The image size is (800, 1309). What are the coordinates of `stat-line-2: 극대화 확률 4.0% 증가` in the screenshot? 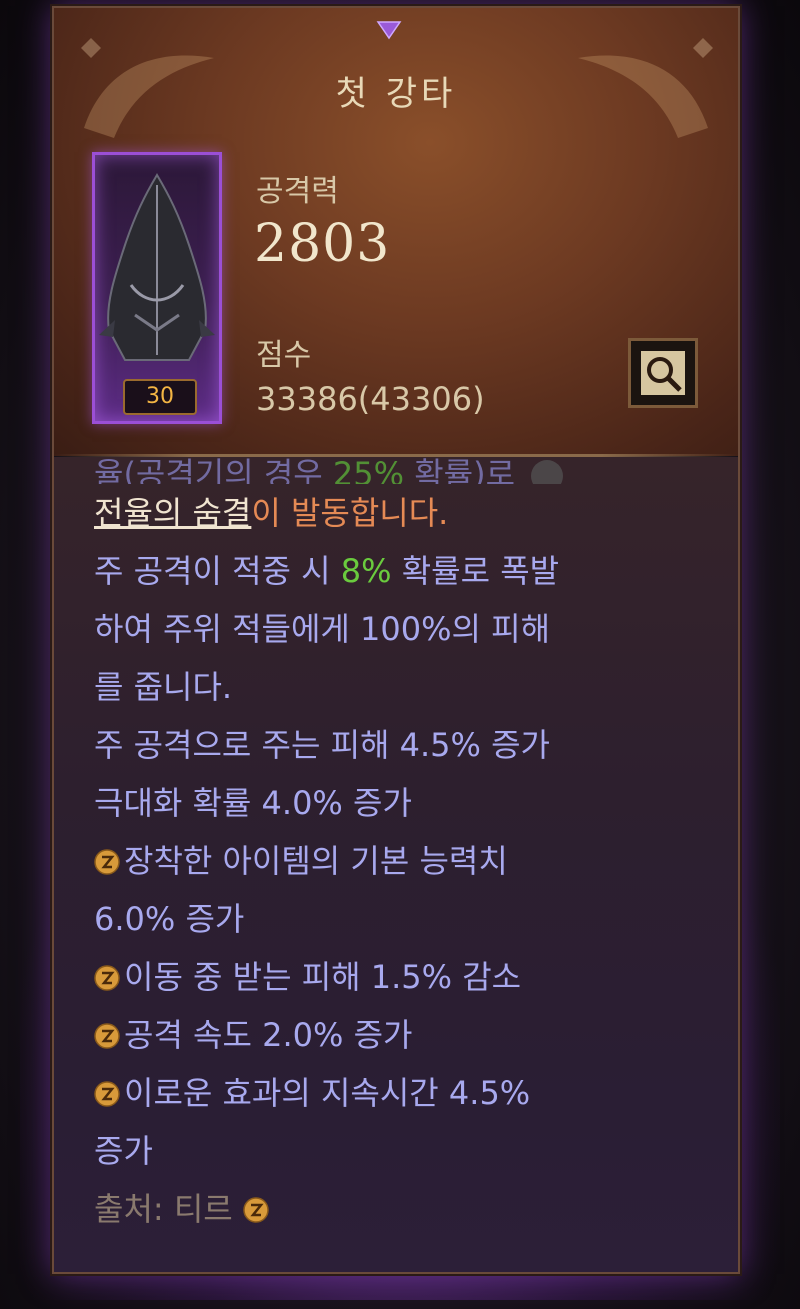 It's located at (253, 803).